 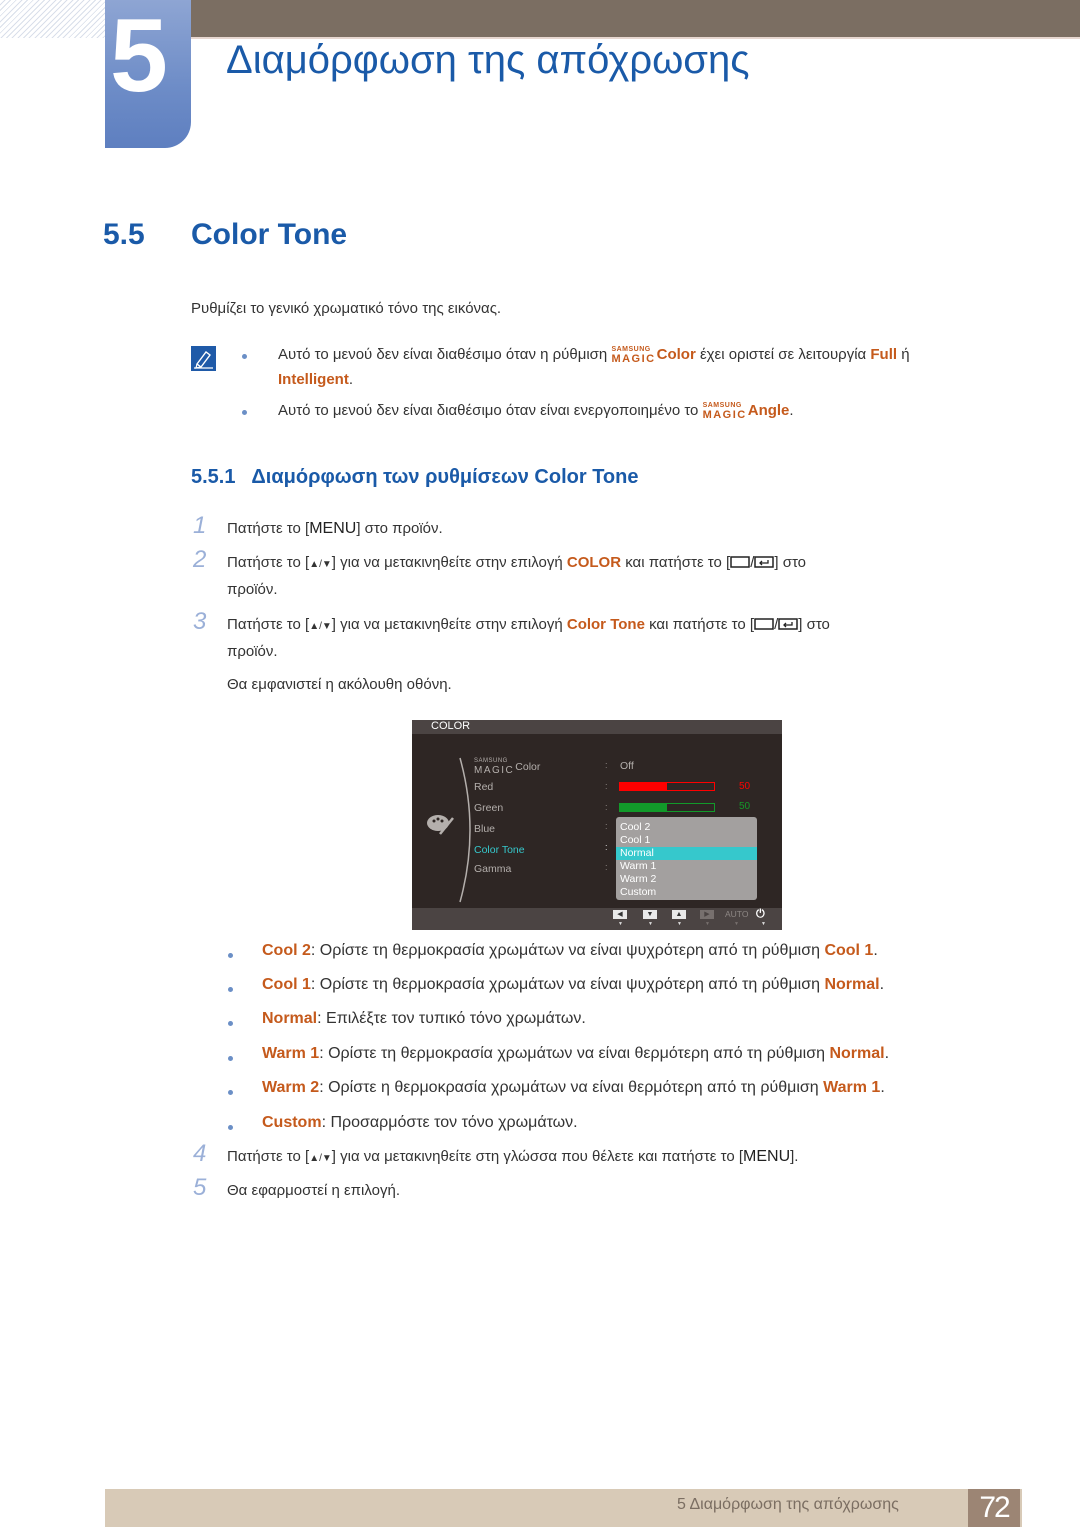 What do you see at coordinates (286, 950) in the screenshot?
I see `option-name: Cool 2` at bounding box center [286, 950].